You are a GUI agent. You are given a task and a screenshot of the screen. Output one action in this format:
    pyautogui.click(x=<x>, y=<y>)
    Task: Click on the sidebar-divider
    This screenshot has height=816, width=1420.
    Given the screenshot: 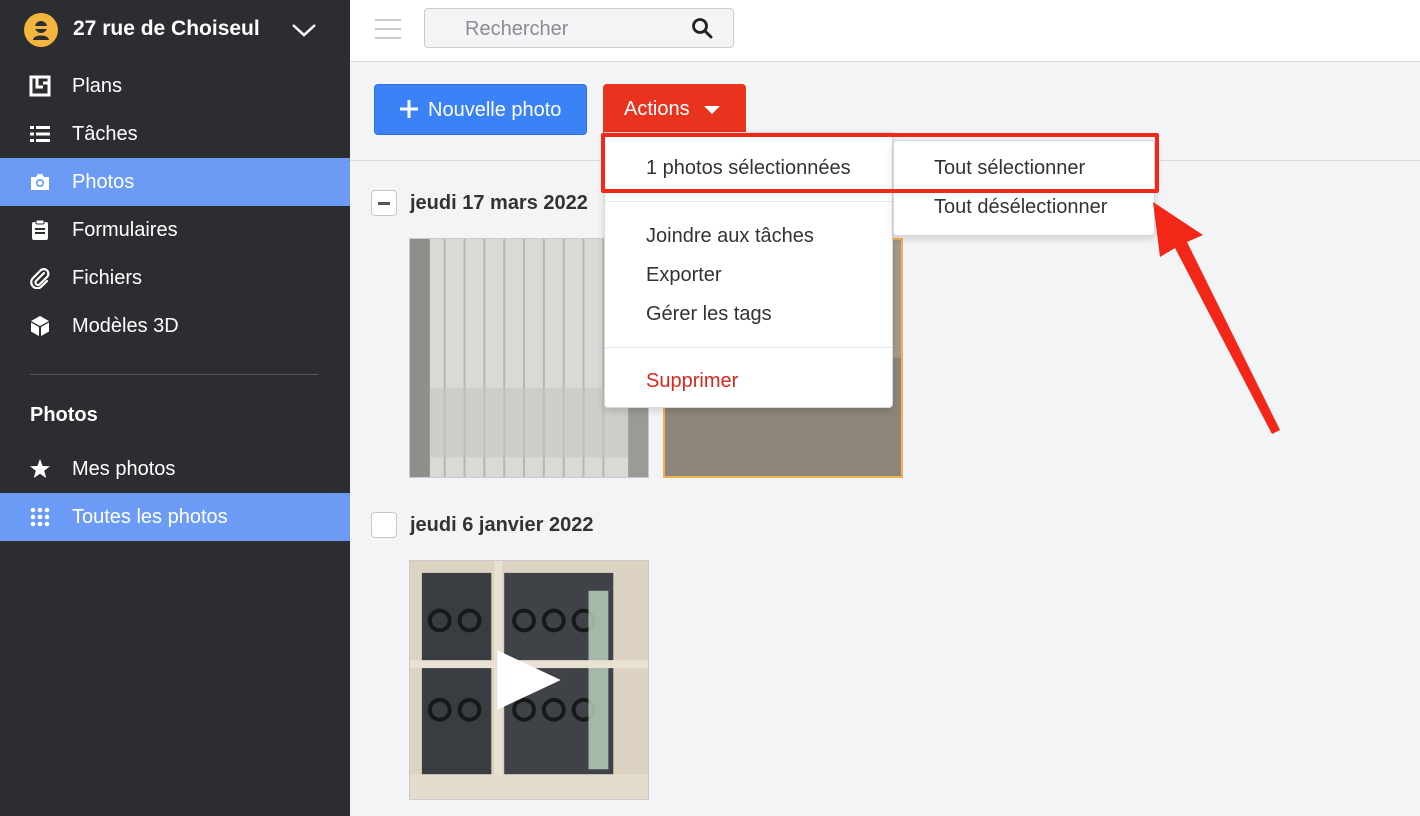 What is the action you would take?
    pyautogui.click(x=174, y=374)
    